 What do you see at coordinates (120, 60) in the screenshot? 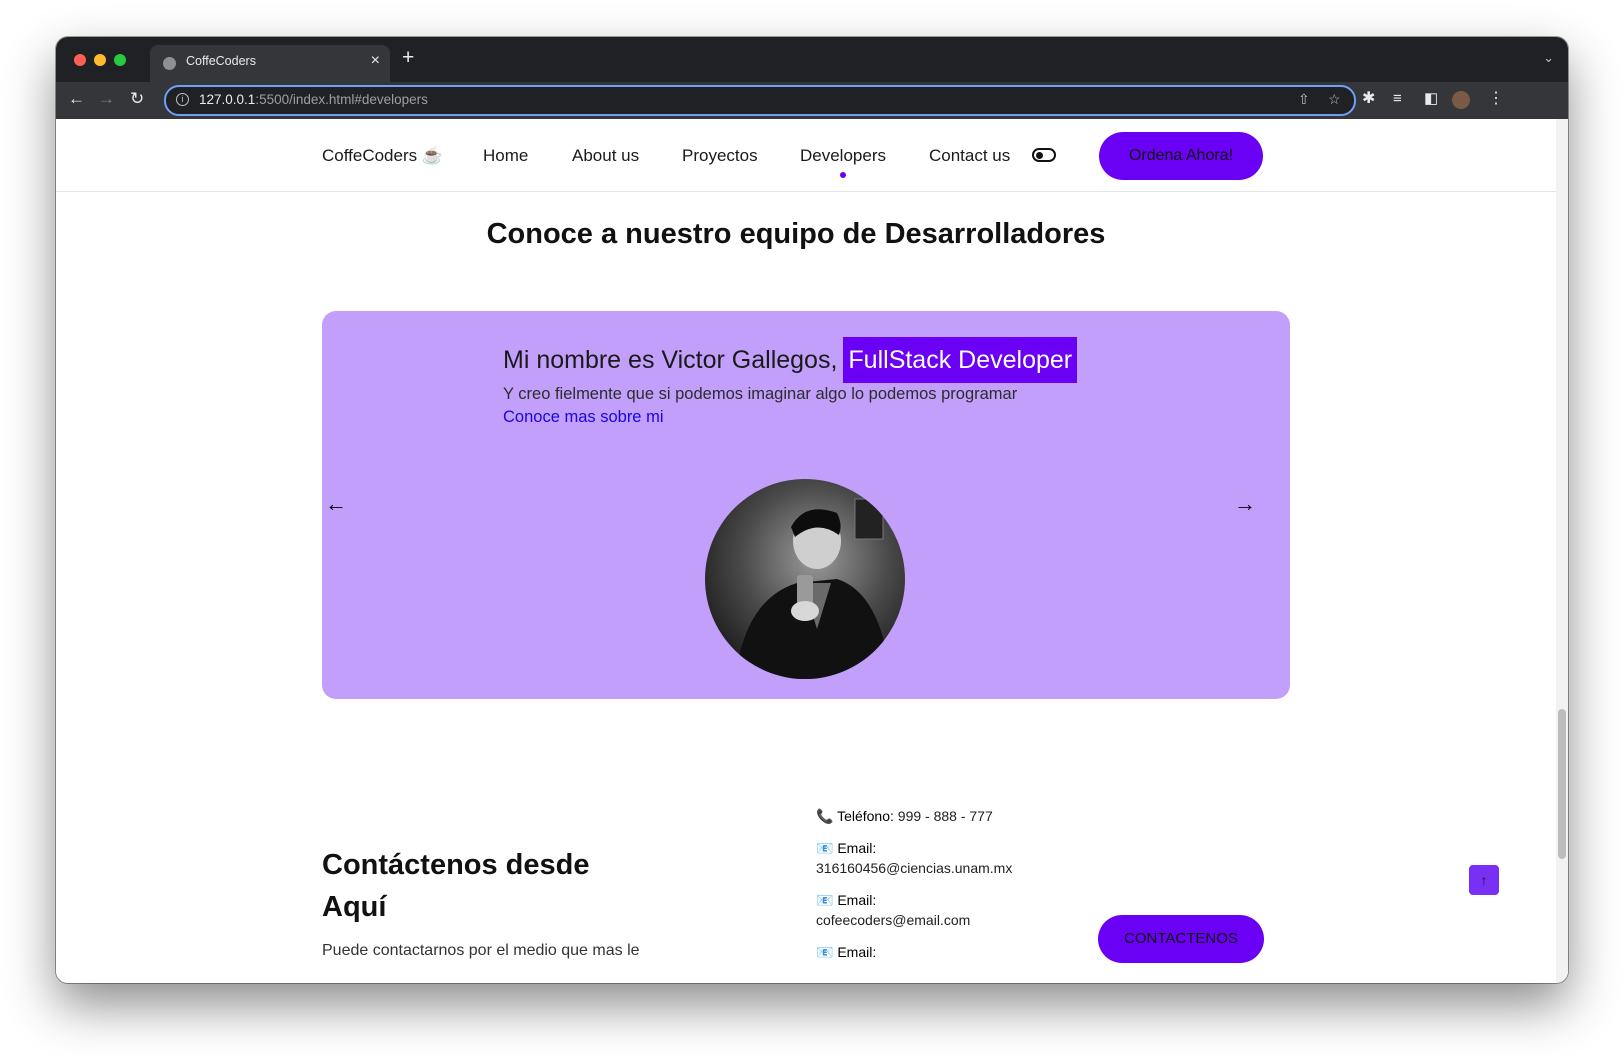
I see `maximize-window-button` at bounding box center [120, 60].